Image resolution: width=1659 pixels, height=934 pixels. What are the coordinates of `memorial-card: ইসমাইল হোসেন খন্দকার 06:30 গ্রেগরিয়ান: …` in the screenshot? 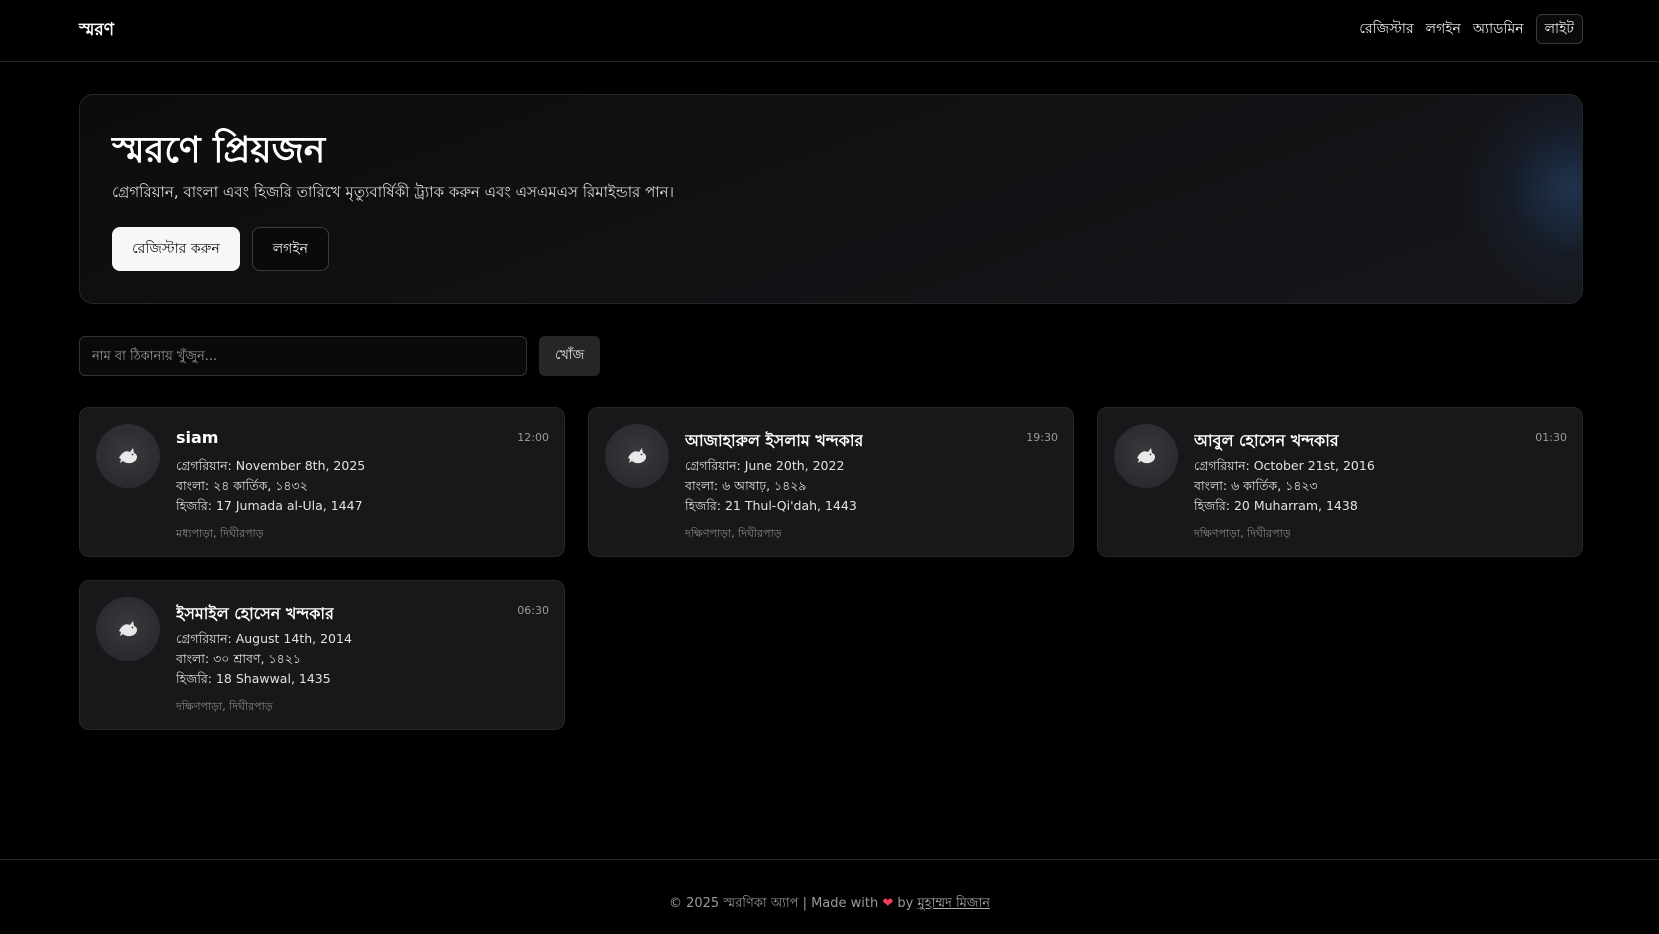 It's located at (322, 655).